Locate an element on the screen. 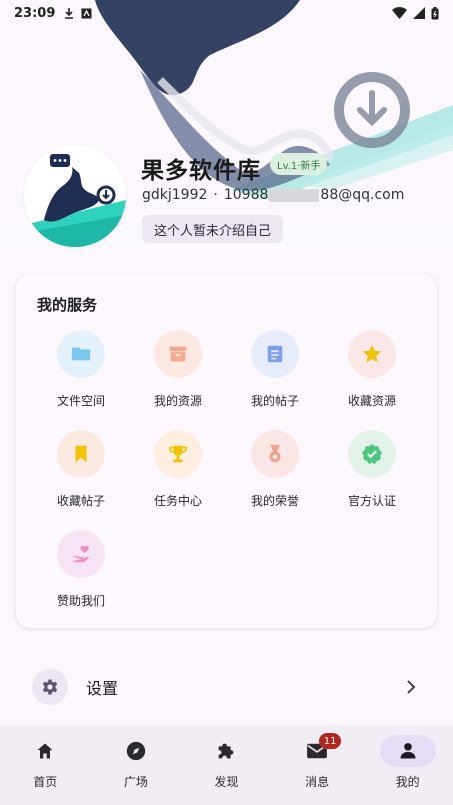  unread-badge: 11 is located at coordinates (330, 741).